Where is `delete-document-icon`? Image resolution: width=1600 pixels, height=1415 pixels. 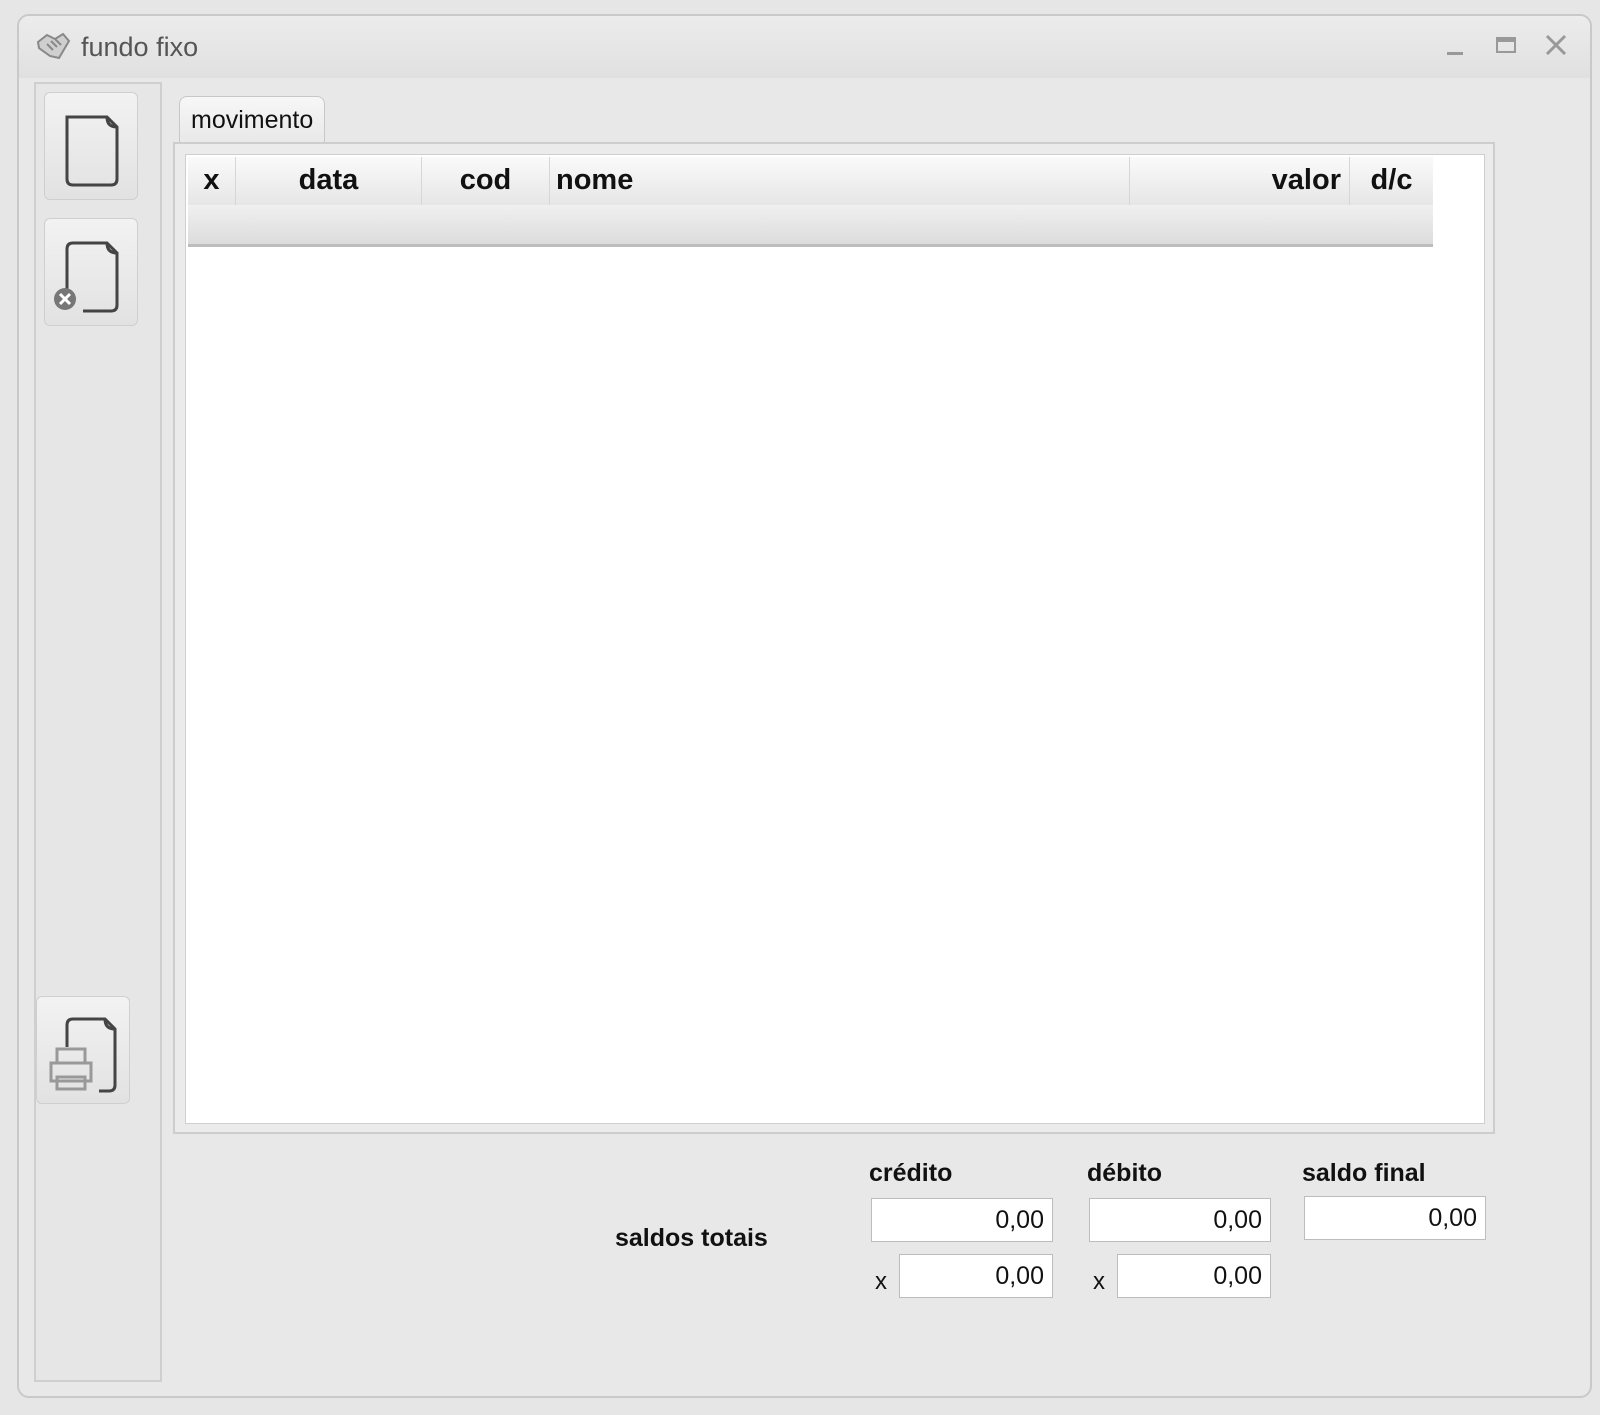 delete-document-icon is located at coordinates (86, 277).